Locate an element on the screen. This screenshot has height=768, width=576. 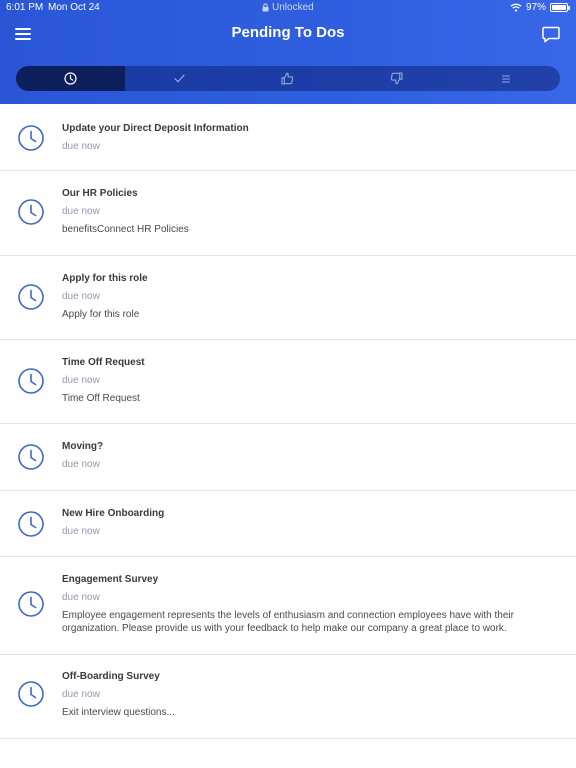
todo-description: Apply for this role is located at coordinates (101, 314).